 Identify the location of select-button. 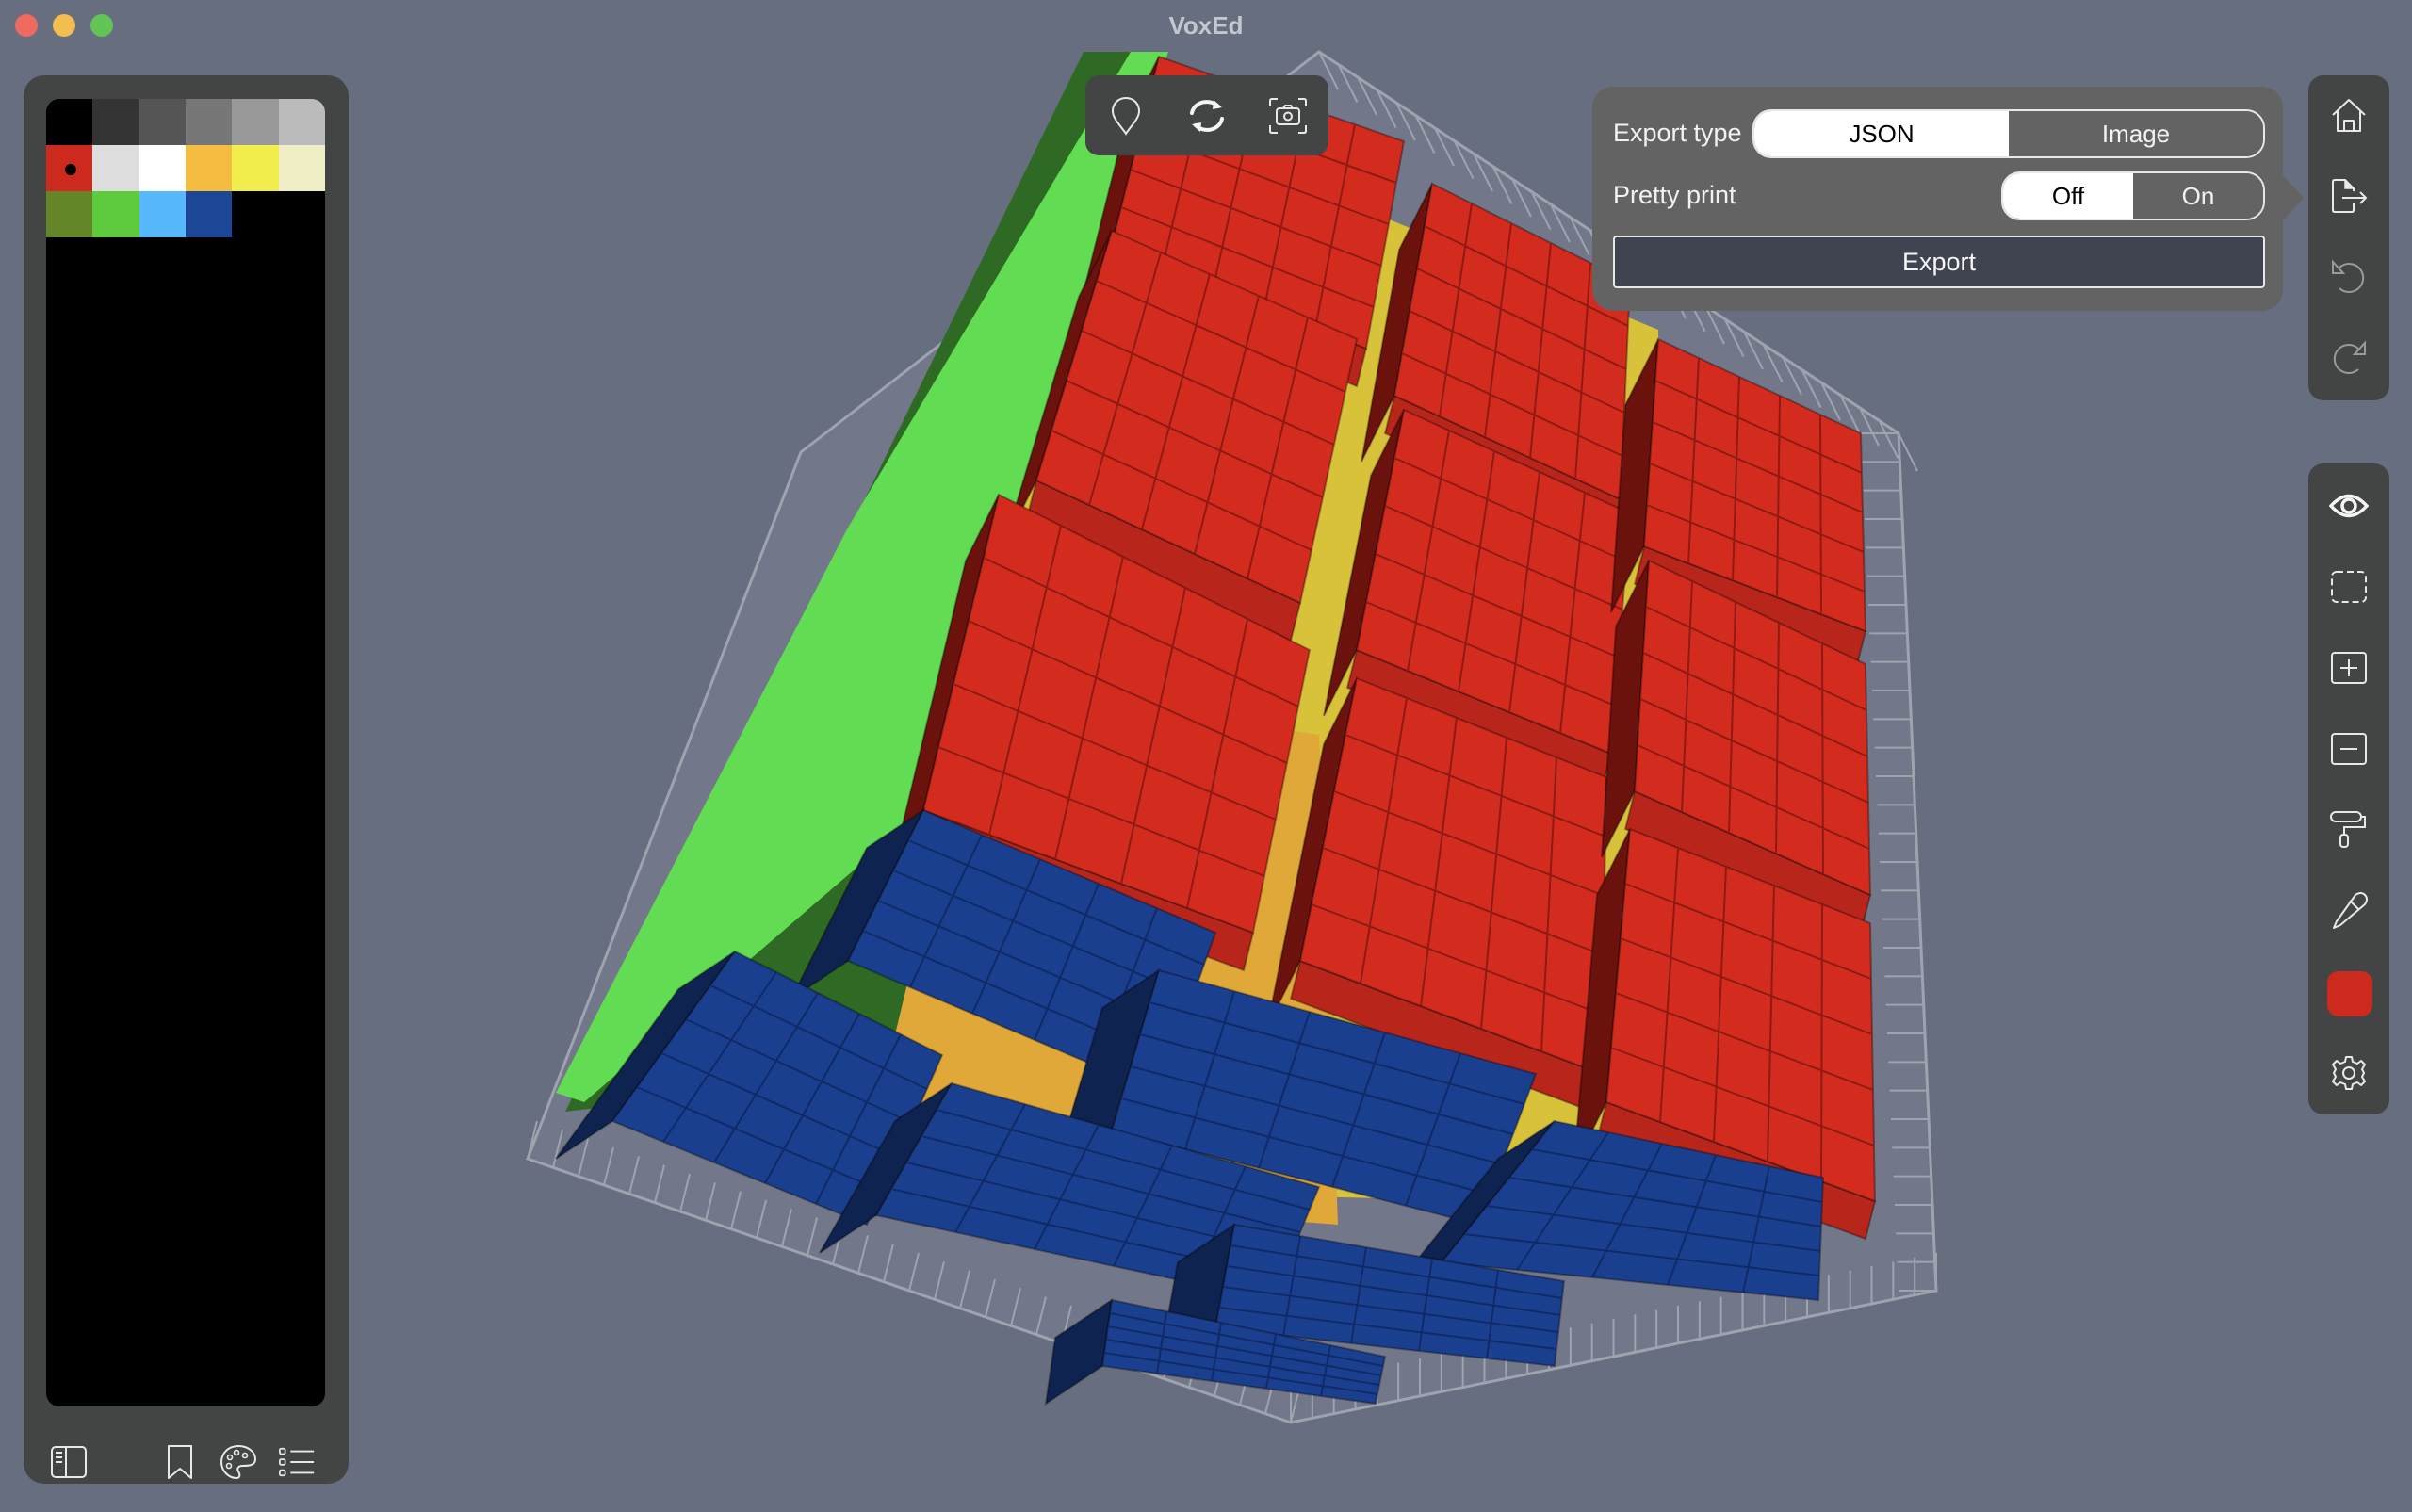
(2348, 586).